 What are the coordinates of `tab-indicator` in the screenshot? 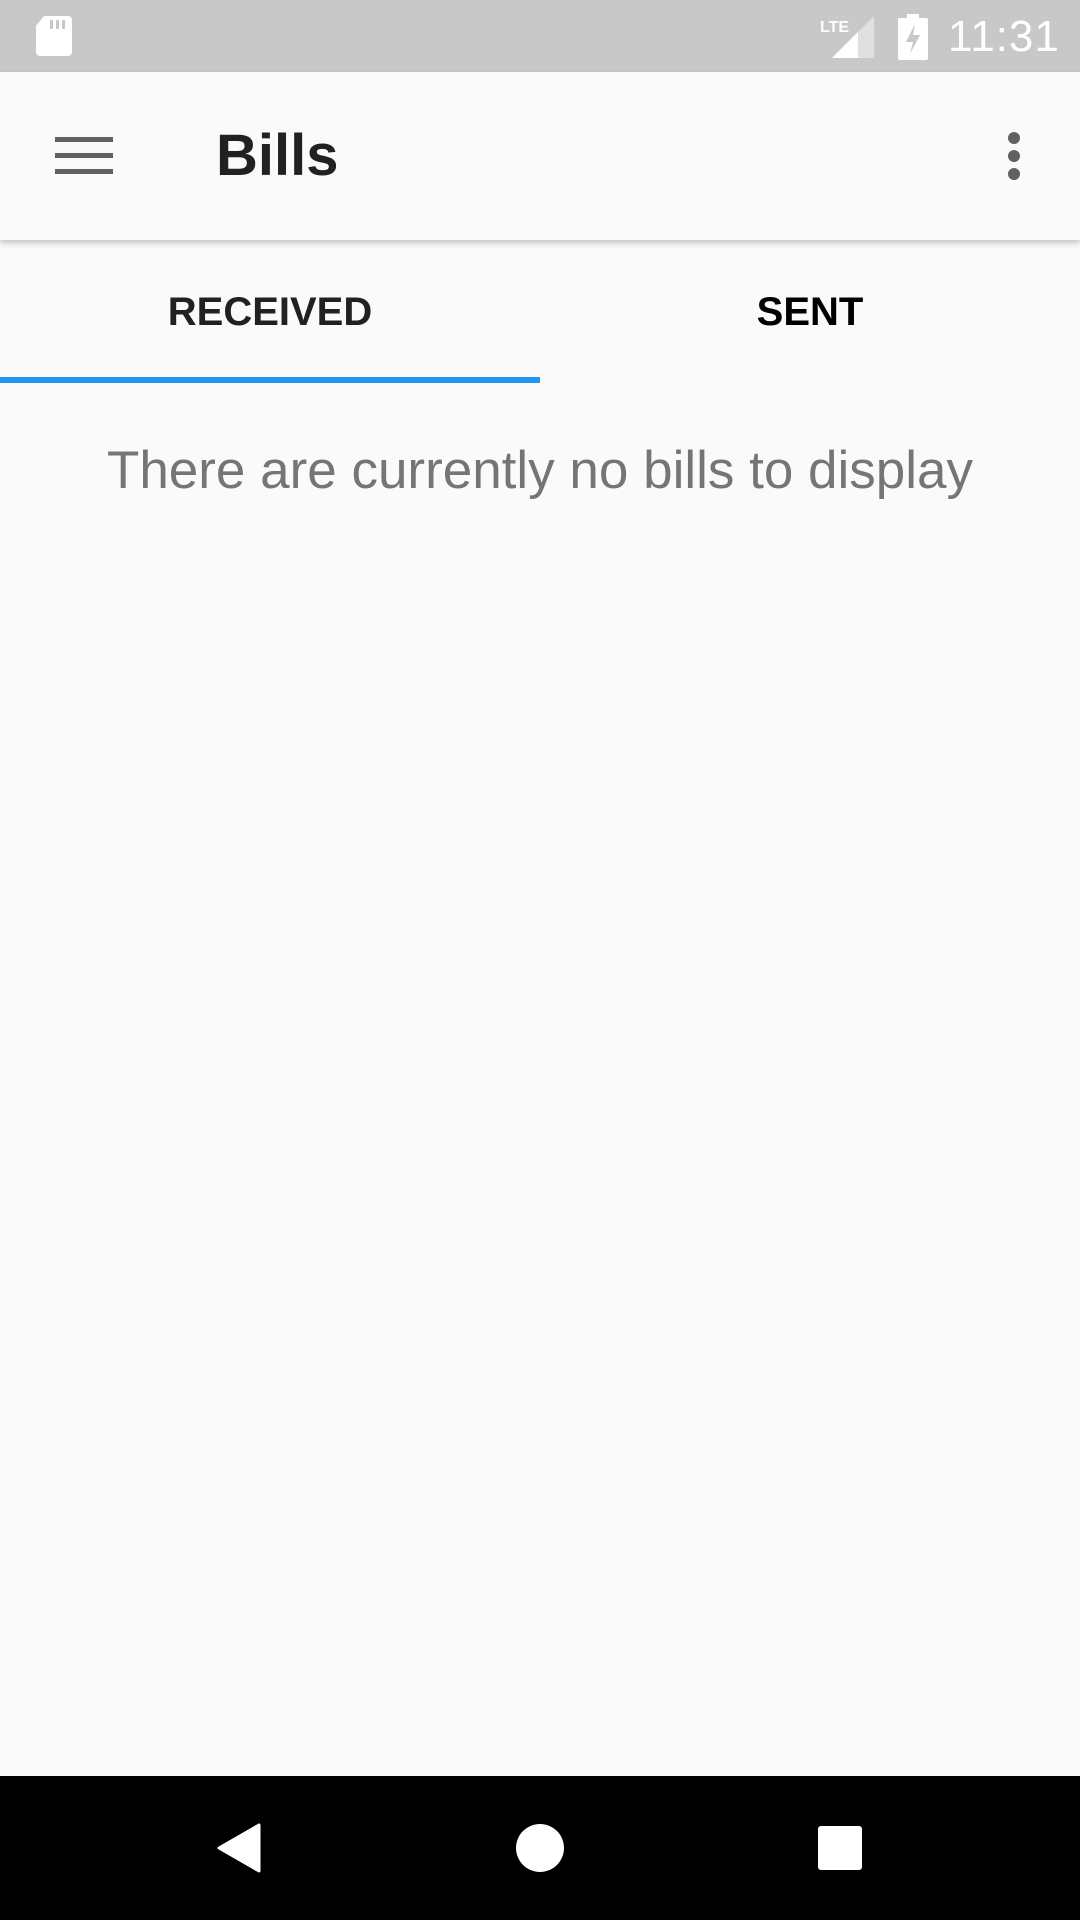 It's located at (270, 380).